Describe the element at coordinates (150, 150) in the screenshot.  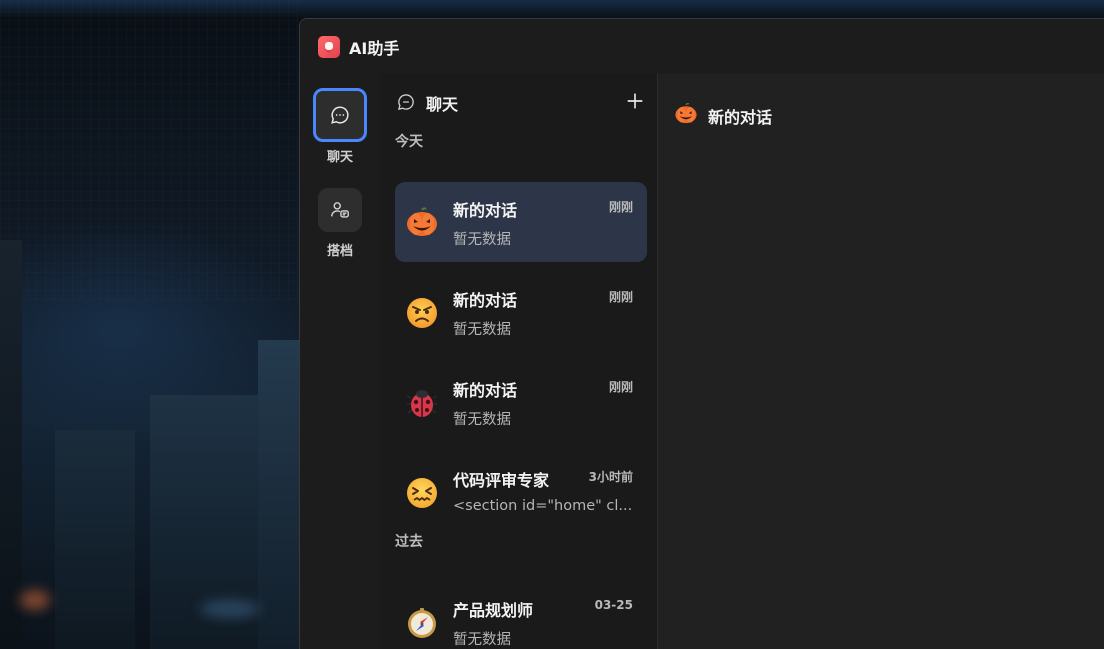
I see `bridge-structure` at that location.